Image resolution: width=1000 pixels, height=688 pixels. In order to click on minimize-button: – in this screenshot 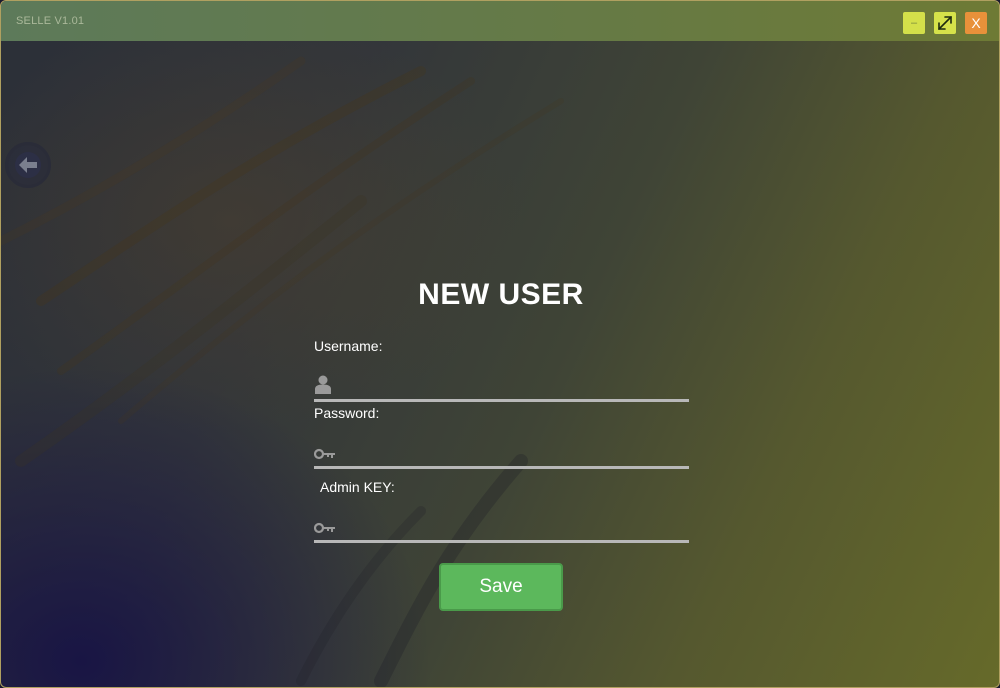, I will do `click(914, 23)`.